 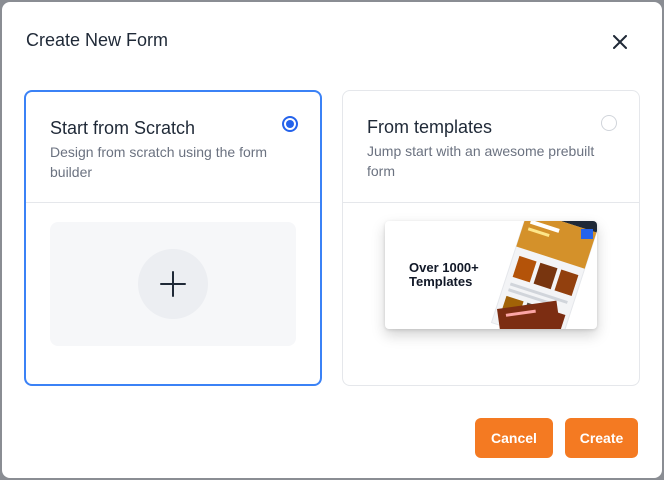 I want to click on option-title: From templates, so click(x=430, y=127).